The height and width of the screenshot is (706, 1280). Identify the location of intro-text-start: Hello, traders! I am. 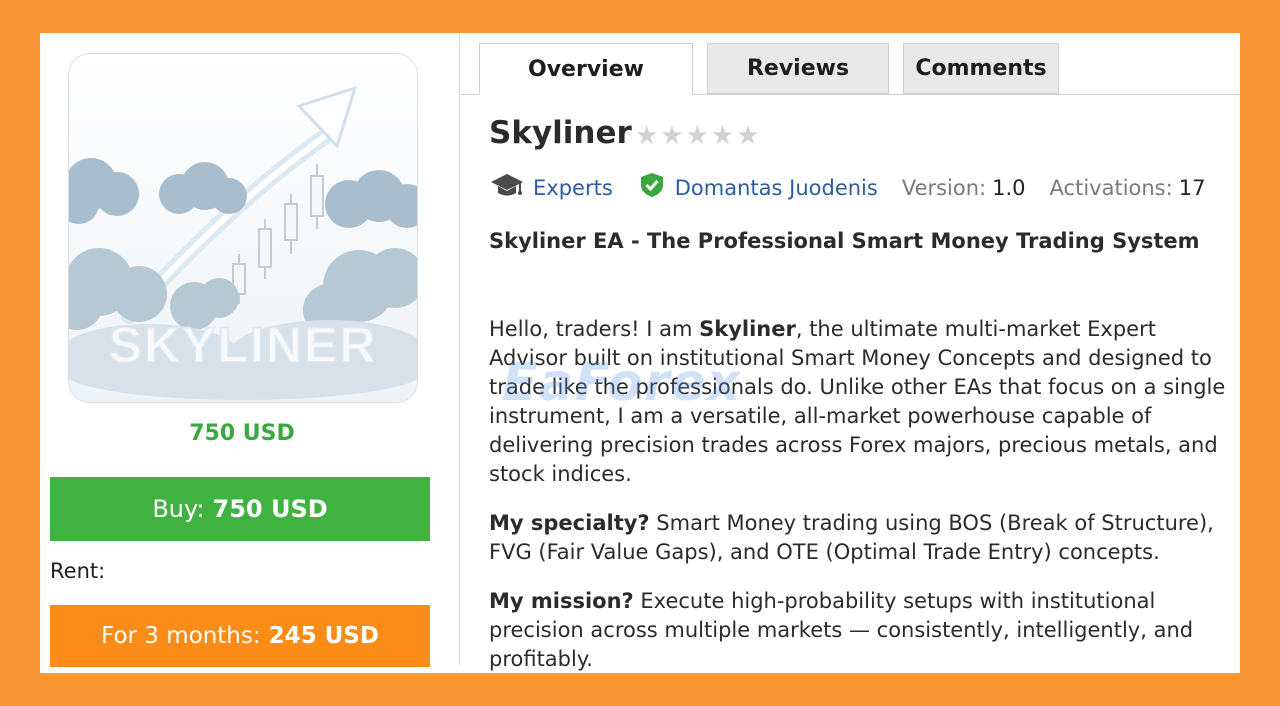
(594, 329).